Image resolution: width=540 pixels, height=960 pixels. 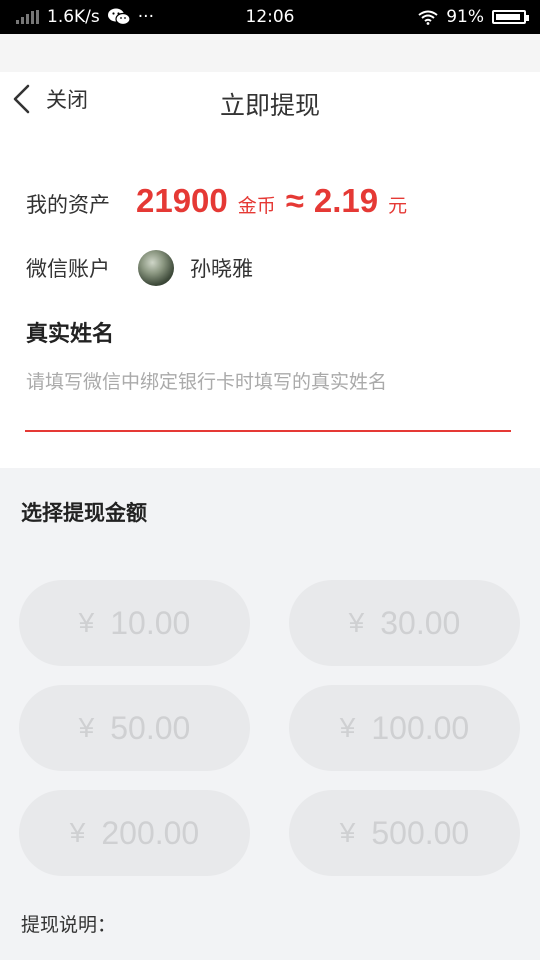 I want to click on battery-percent: 91%, so click(x=465, y=17).